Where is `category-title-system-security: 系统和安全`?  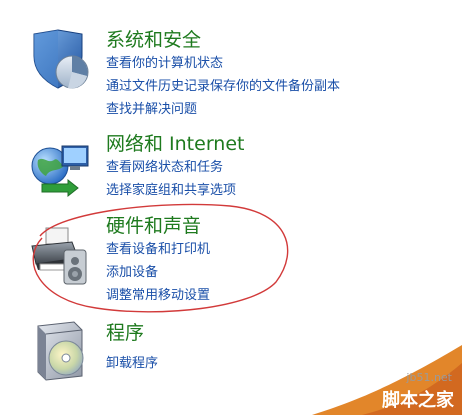
category-title-system-security: 系统和安全 is located at coordinates (153, 40).